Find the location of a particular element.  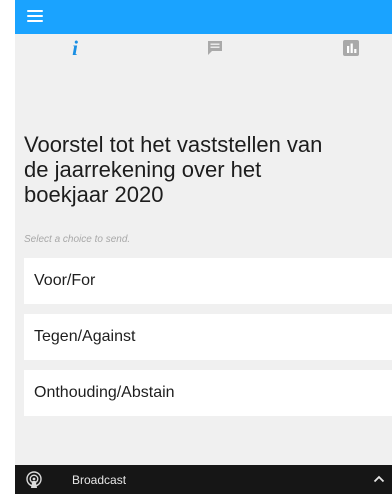

poll-hint-text: Select a choice to send. is located at coordinates (77, 239).